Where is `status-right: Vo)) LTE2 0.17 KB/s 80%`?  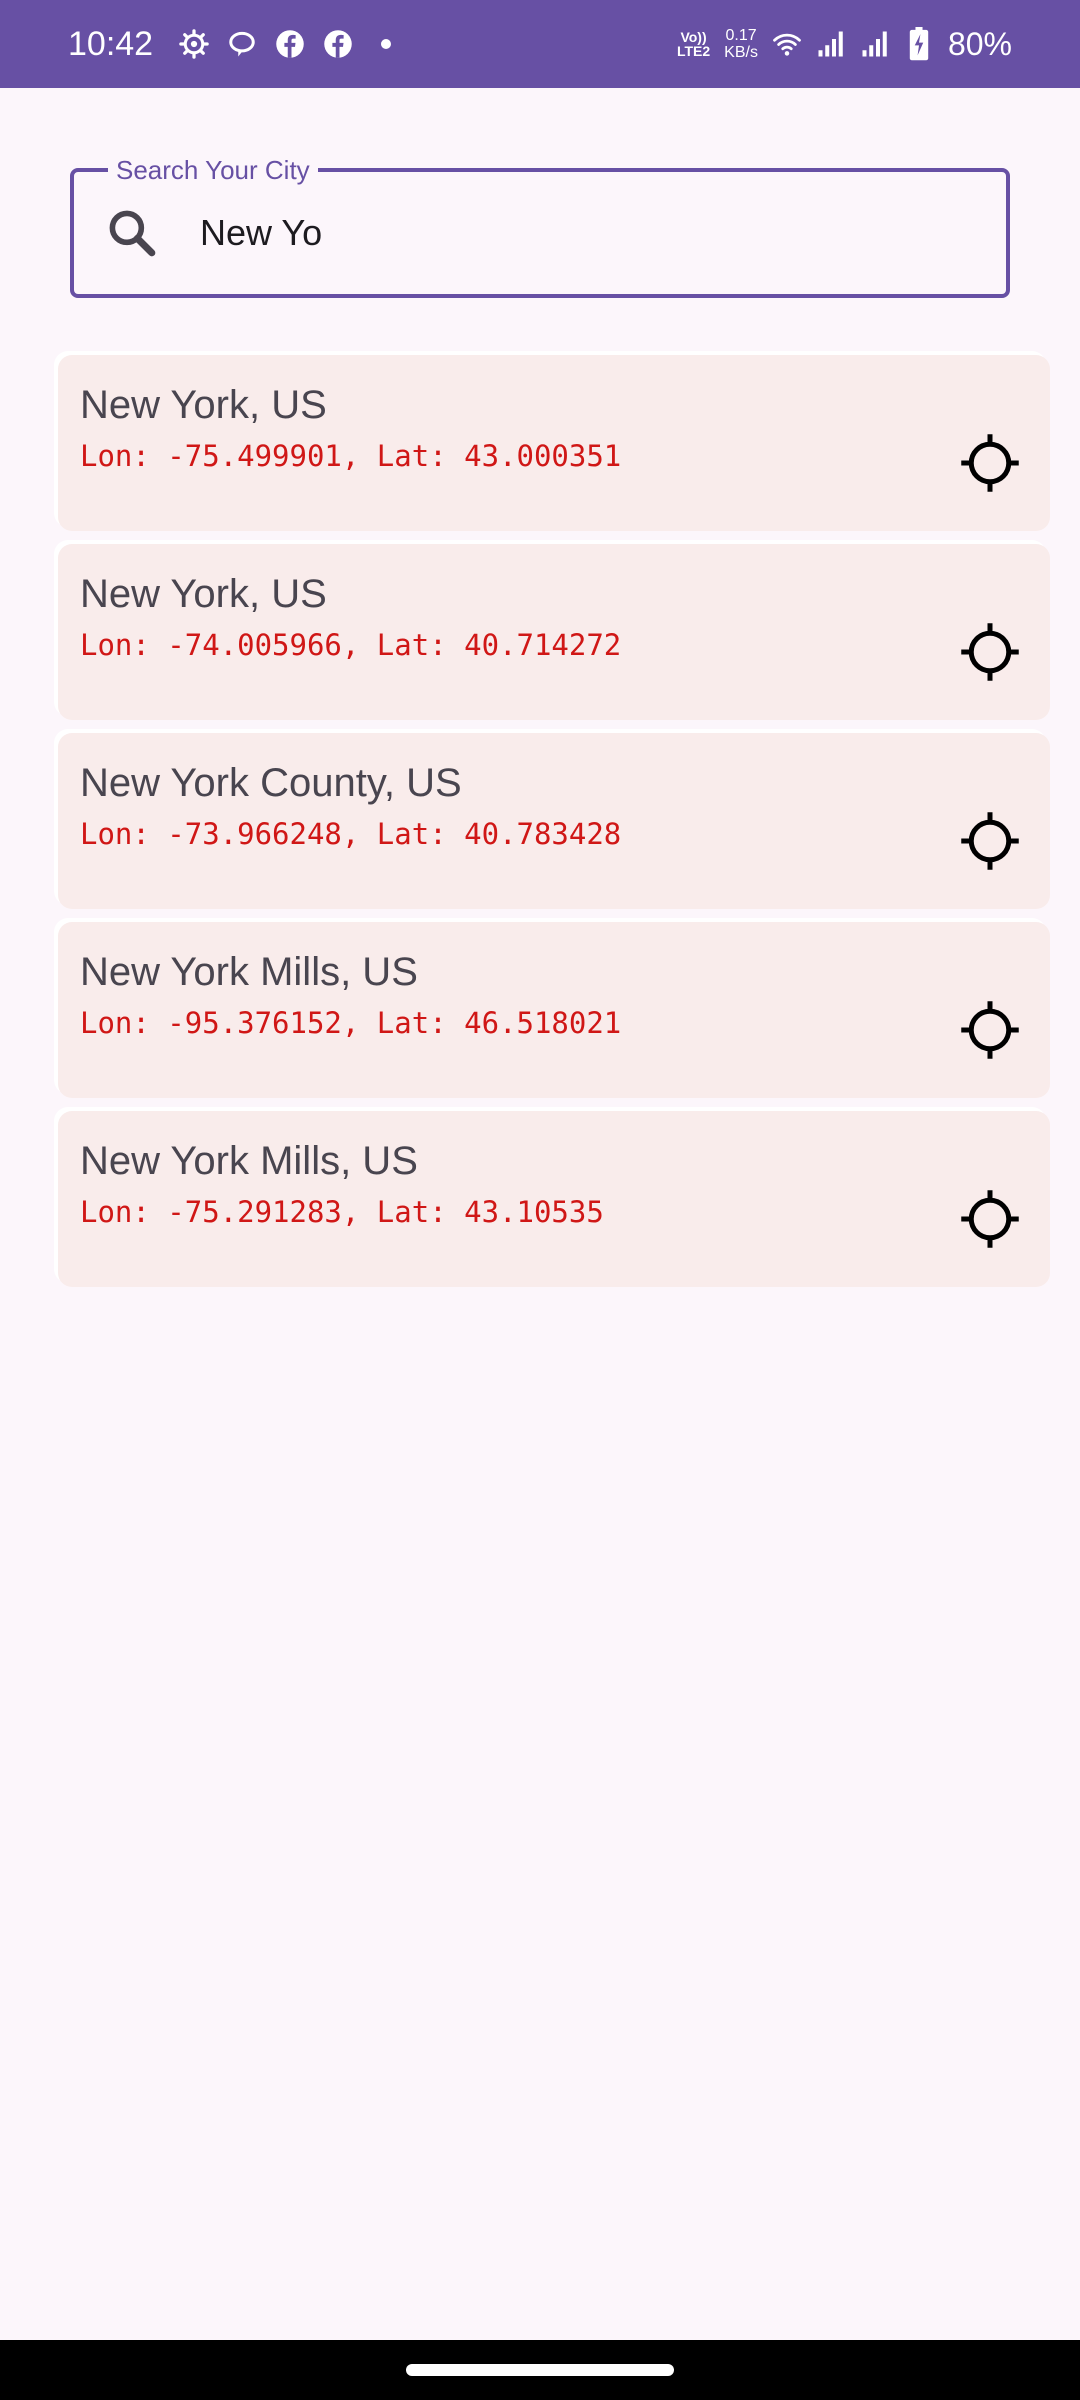
status-right: Vo)) LTE2 0.17 KB/s 80% is located at coordinates (844, 44).